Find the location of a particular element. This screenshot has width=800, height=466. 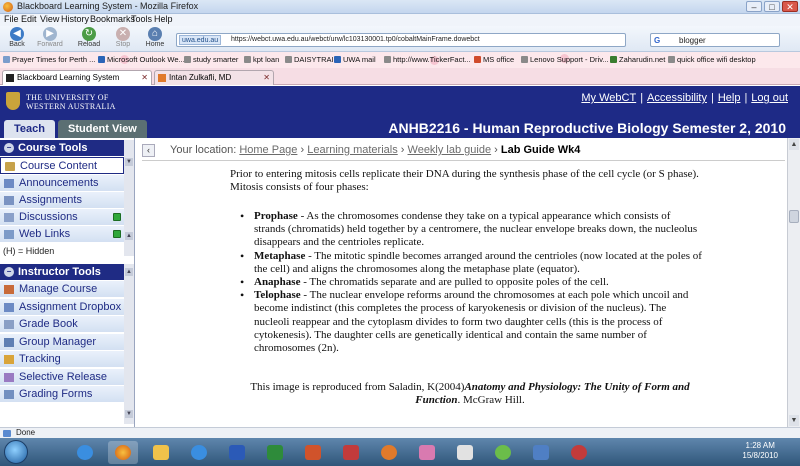

taskbar-powerpoint-icon is located at coordinates (313, 452).